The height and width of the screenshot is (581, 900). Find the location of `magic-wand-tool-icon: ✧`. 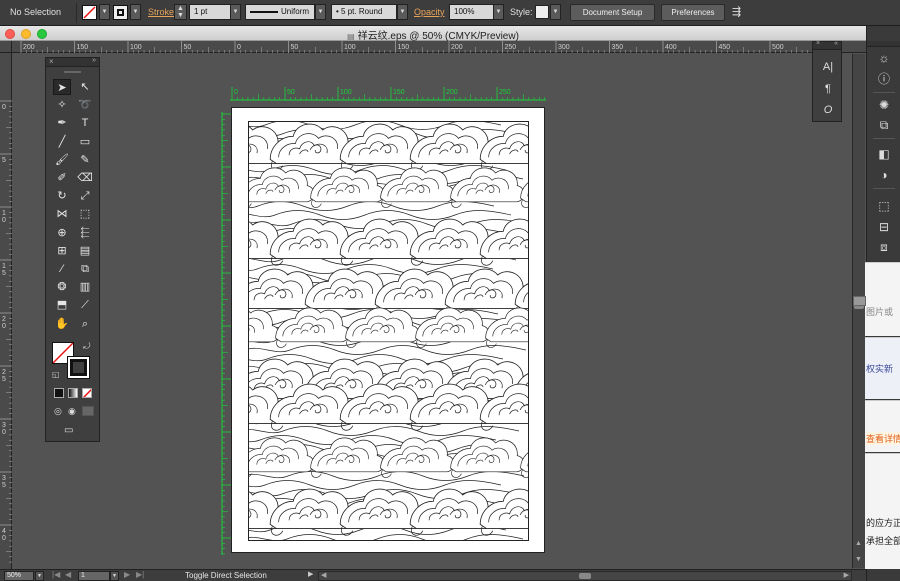

magic-wand-tool-icon: ✧ is located at coordinates (62, 105).